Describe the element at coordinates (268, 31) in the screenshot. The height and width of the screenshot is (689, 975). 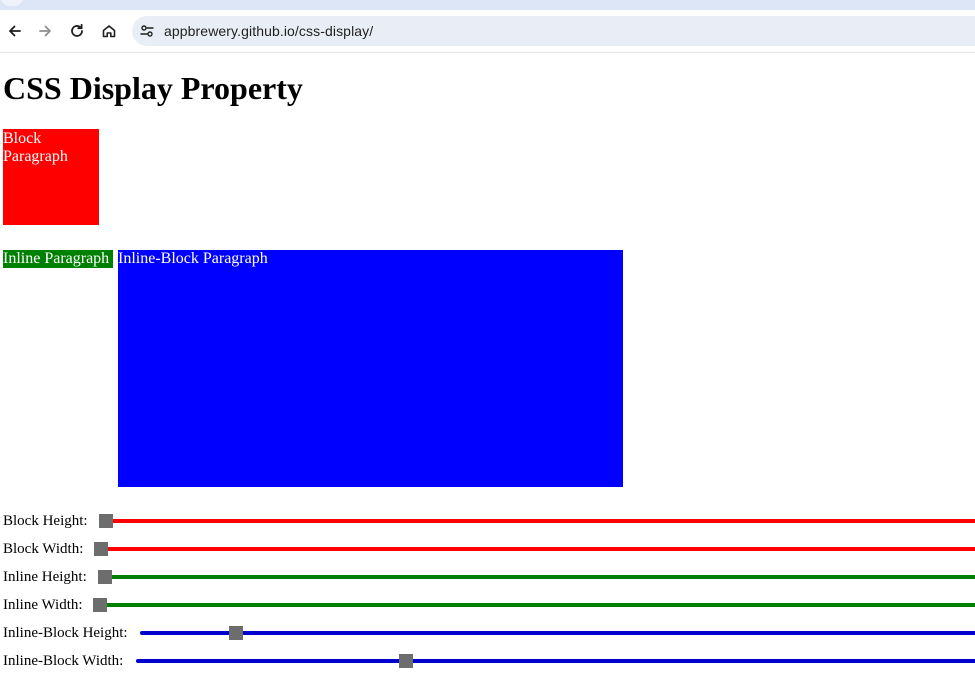
I see `url-text: appbrewery.github.io/css-display/` at that location.